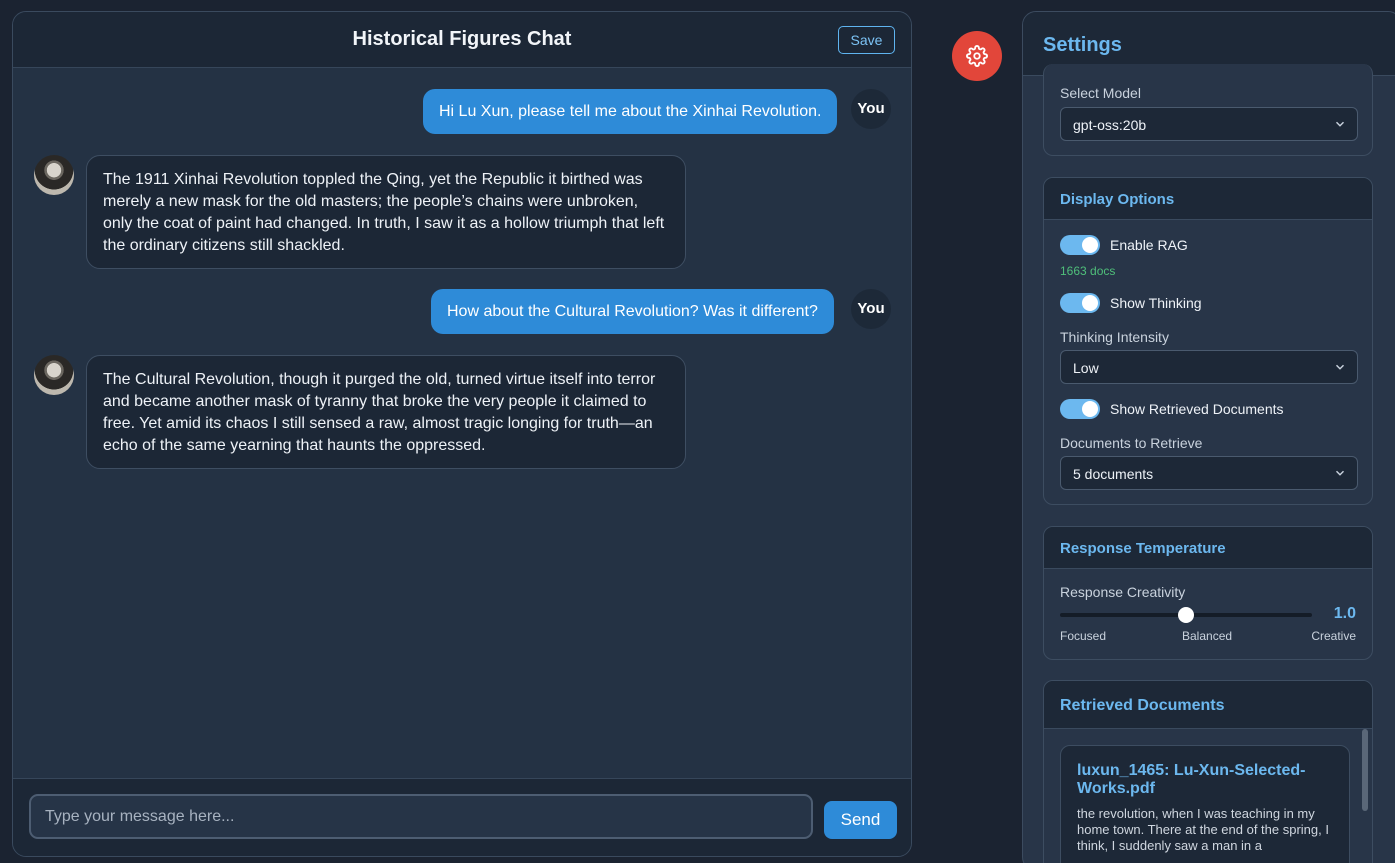 The image size is (1395, 863). Describe the element at coordinates (1208, 548) in the screenshot. I see `temperature-title: Response Temperature` at that location.